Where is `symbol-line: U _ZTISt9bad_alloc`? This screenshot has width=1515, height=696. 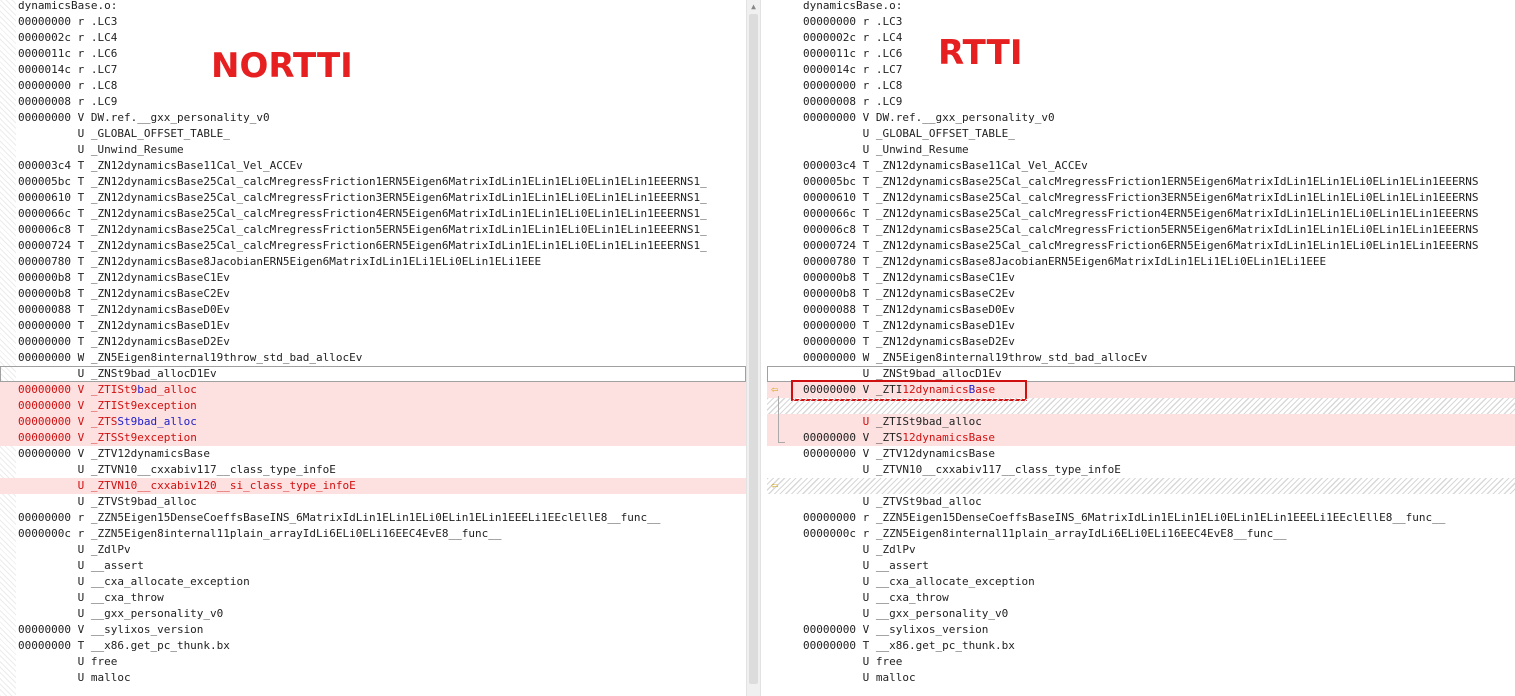
symbol-line: U _ZTISt9bad_alloc is located at coordinates (1141, 422).